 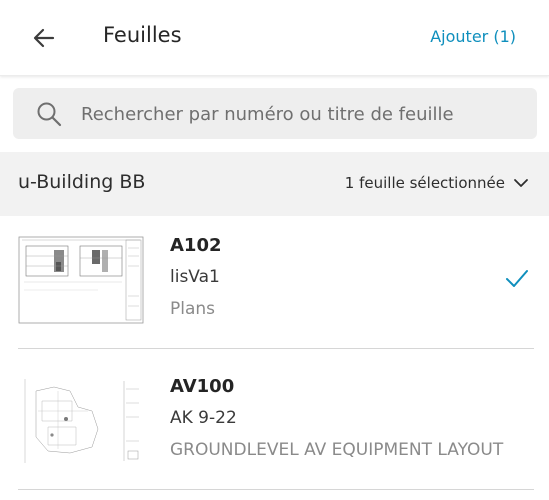 What do you see at coordinates (517, 278) in the screenshot?
I see `checkmark-icon` at bounding box center [517, 278].